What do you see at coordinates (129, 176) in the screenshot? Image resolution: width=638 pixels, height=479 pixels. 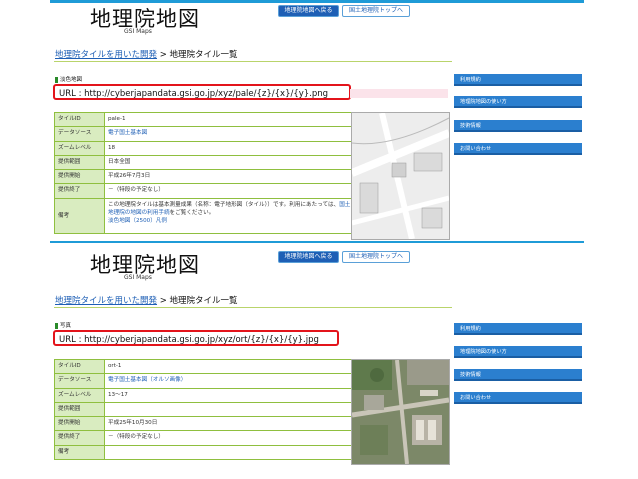 I see `row-value: 平成26年7月3日` at bounding box center [129, 176].